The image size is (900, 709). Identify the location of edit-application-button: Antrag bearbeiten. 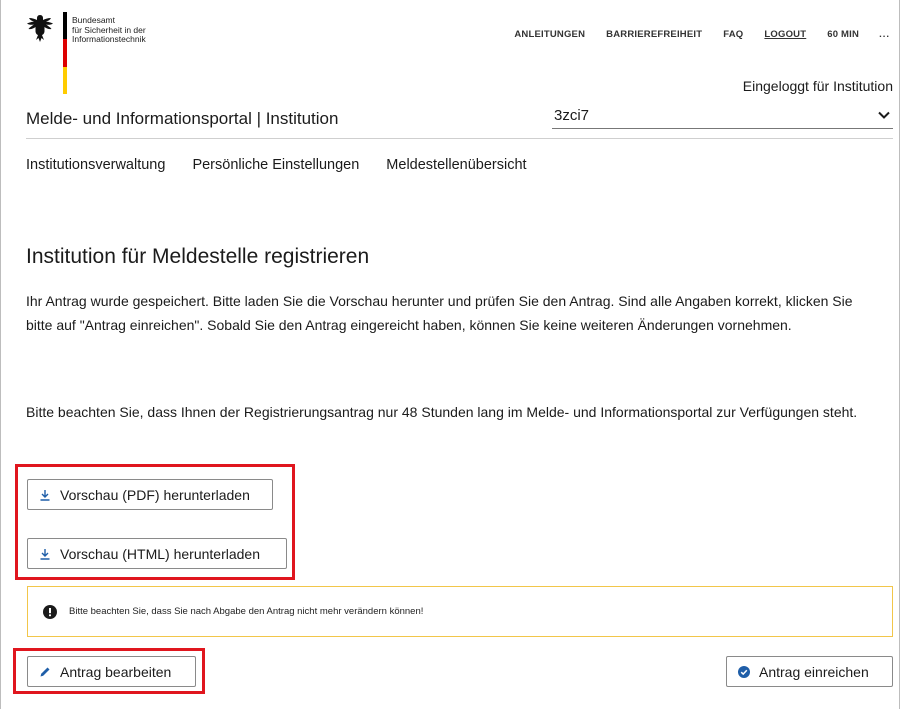
(111, 671).